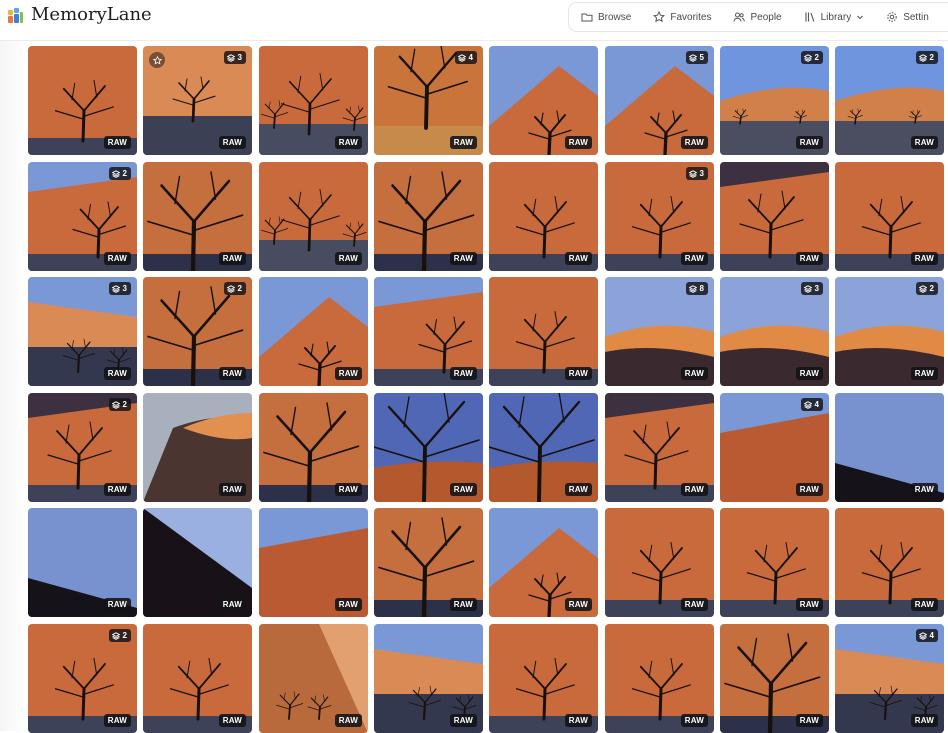 This screenshot has height=733, width=948. I want to click on stack-count: 2, so click(239, 288).